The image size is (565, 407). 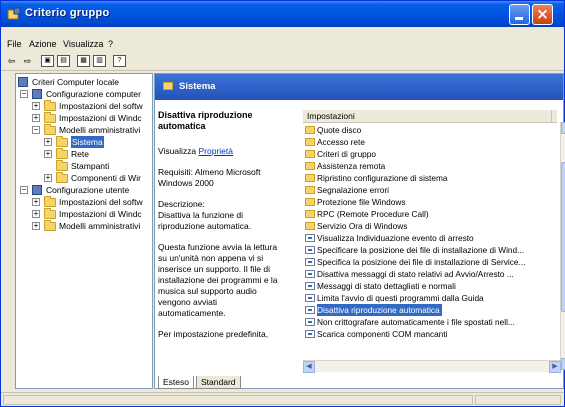 I want to click on tab-standard: Standard, so click(x=218, y=382).